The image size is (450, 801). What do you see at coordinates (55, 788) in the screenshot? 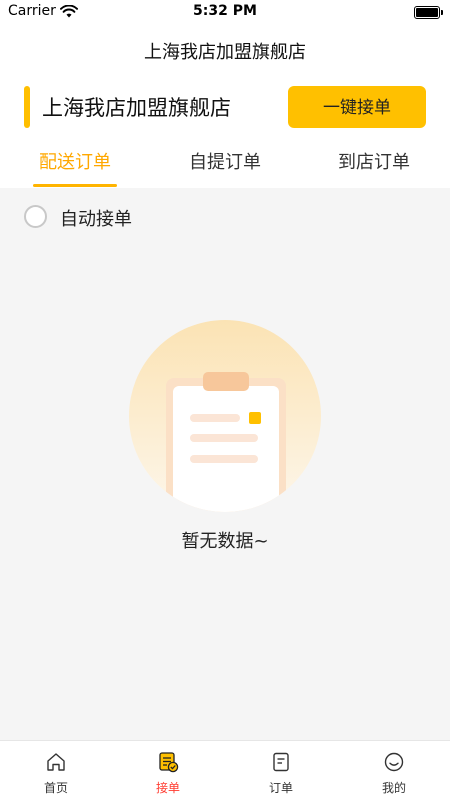
I see `nav-home-label: 首页` at bounding box center [55, 788].